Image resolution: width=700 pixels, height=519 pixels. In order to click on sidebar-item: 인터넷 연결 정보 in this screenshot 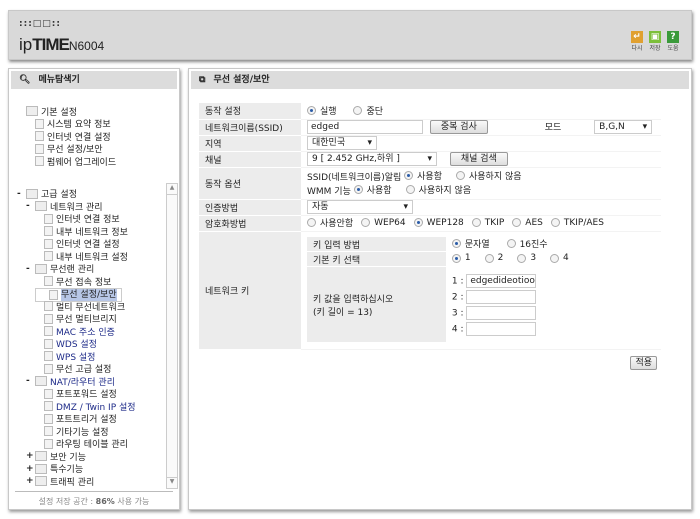, I will do `click(77, 219)`.